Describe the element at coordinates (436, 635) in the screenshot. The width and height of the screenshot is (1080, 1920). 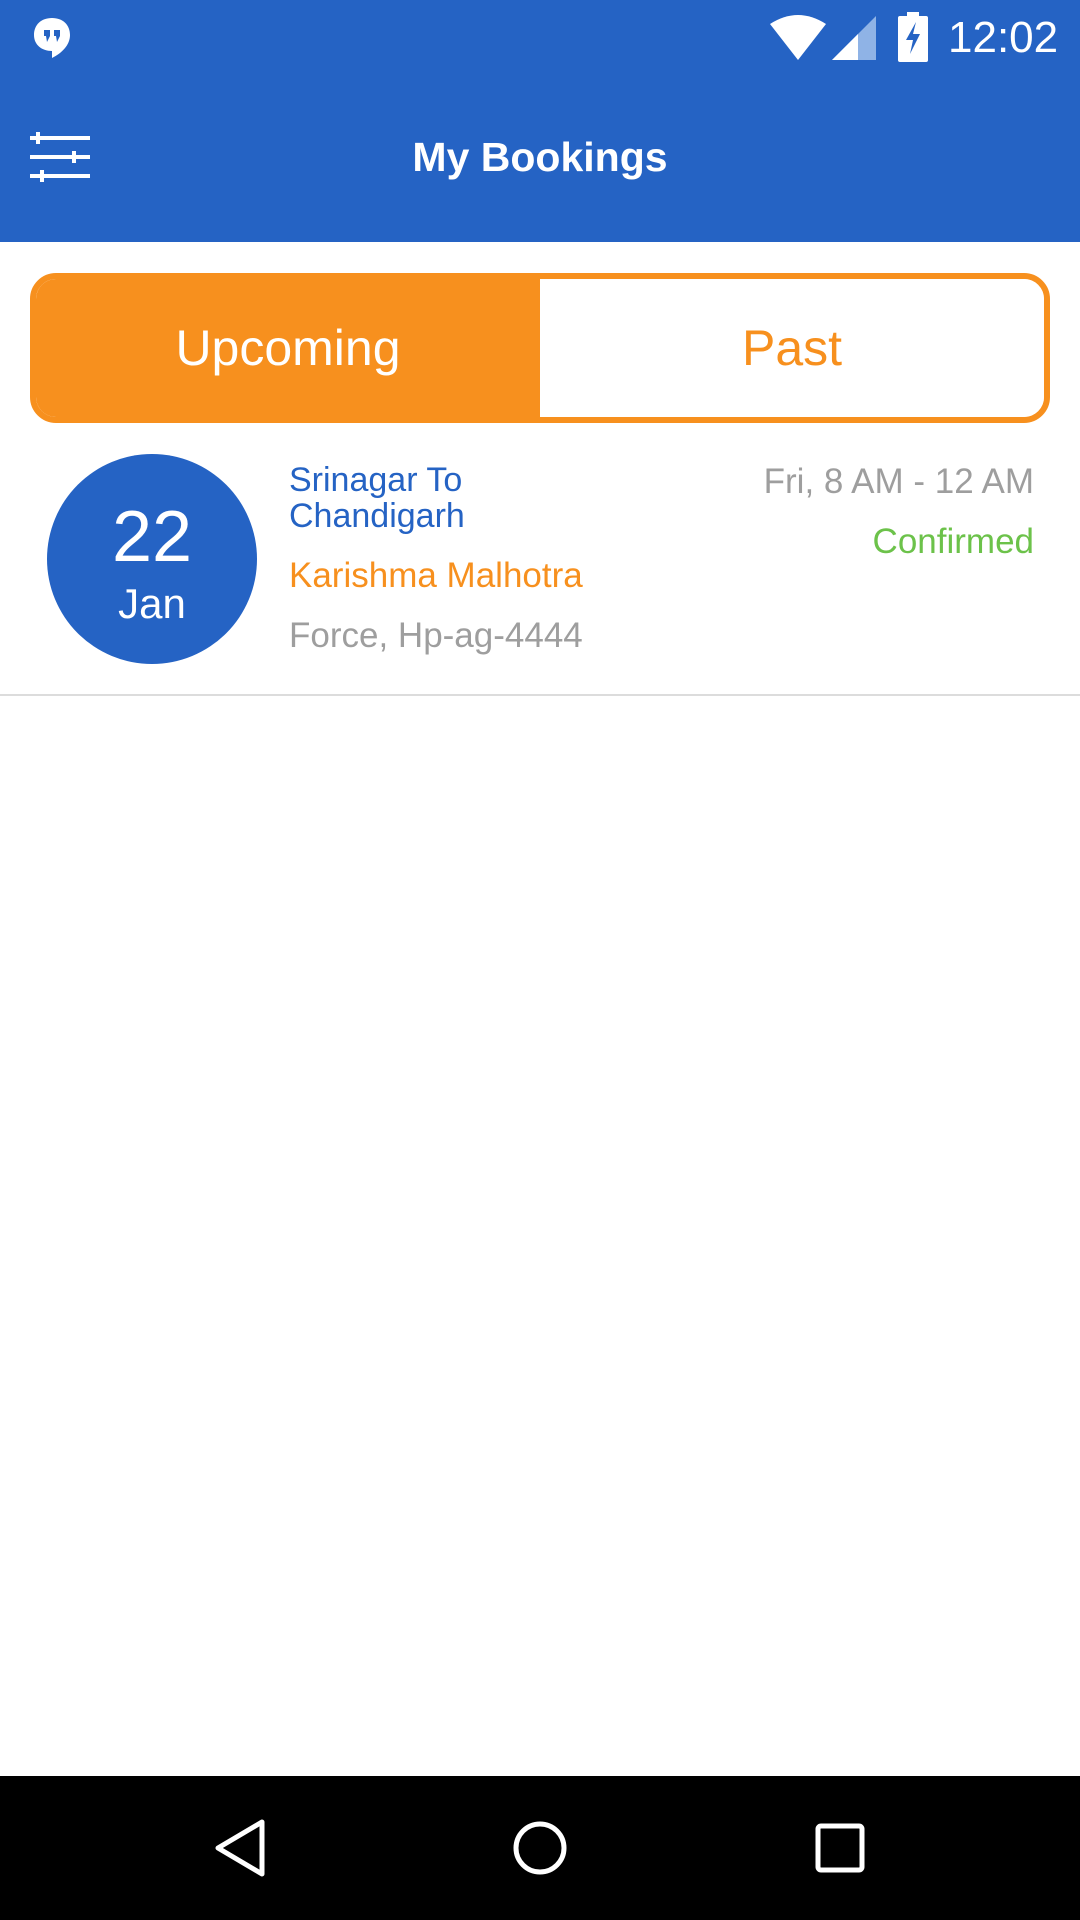
I see `vehicle-info: Force, Hp-ag-4444` at that location.